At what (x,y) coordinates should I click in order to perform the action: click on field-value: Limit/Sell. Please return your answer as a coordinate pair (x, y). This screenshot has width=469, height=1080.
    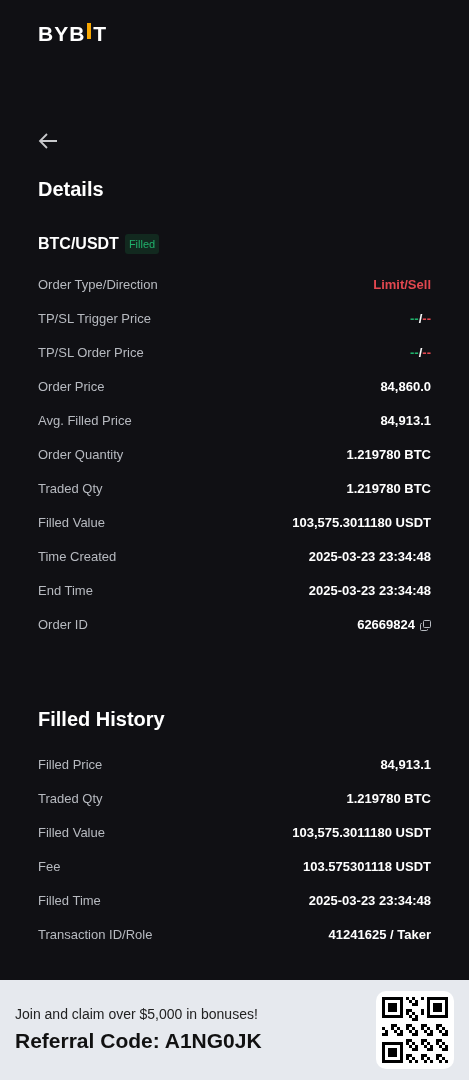
    Looking at the image, I should click on (402, 285).